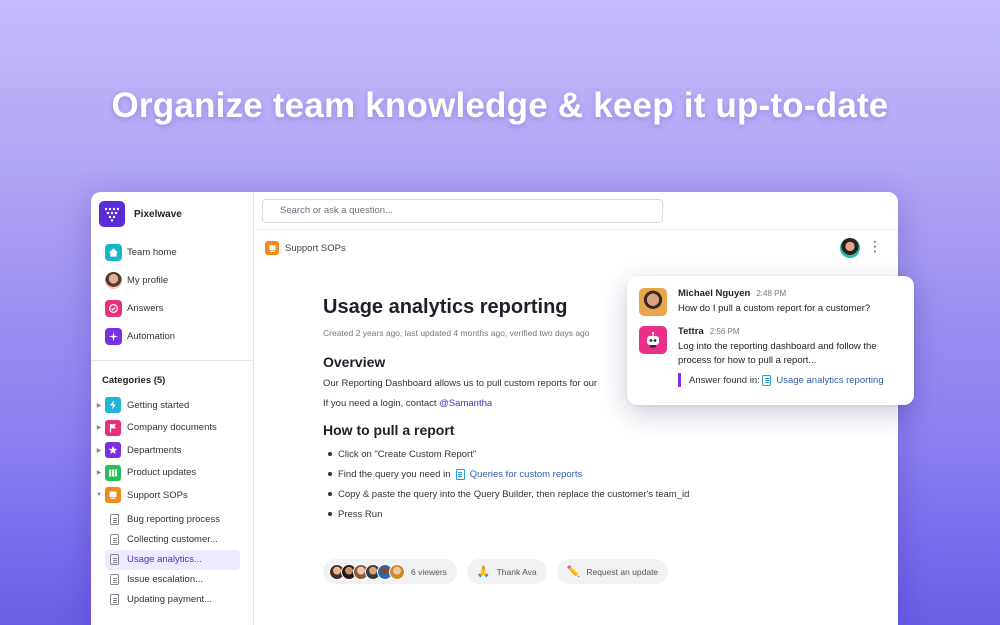 This screenshot has width=1000, height=625. I want to click on search-input, so click(460, 210).